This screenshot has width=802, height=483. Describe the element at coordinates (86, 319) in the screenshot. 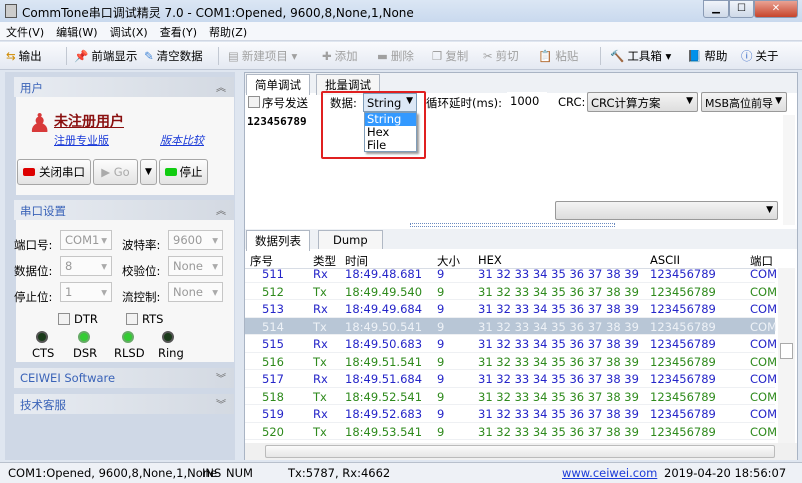

I see `dtr-label: DTR` at that location.